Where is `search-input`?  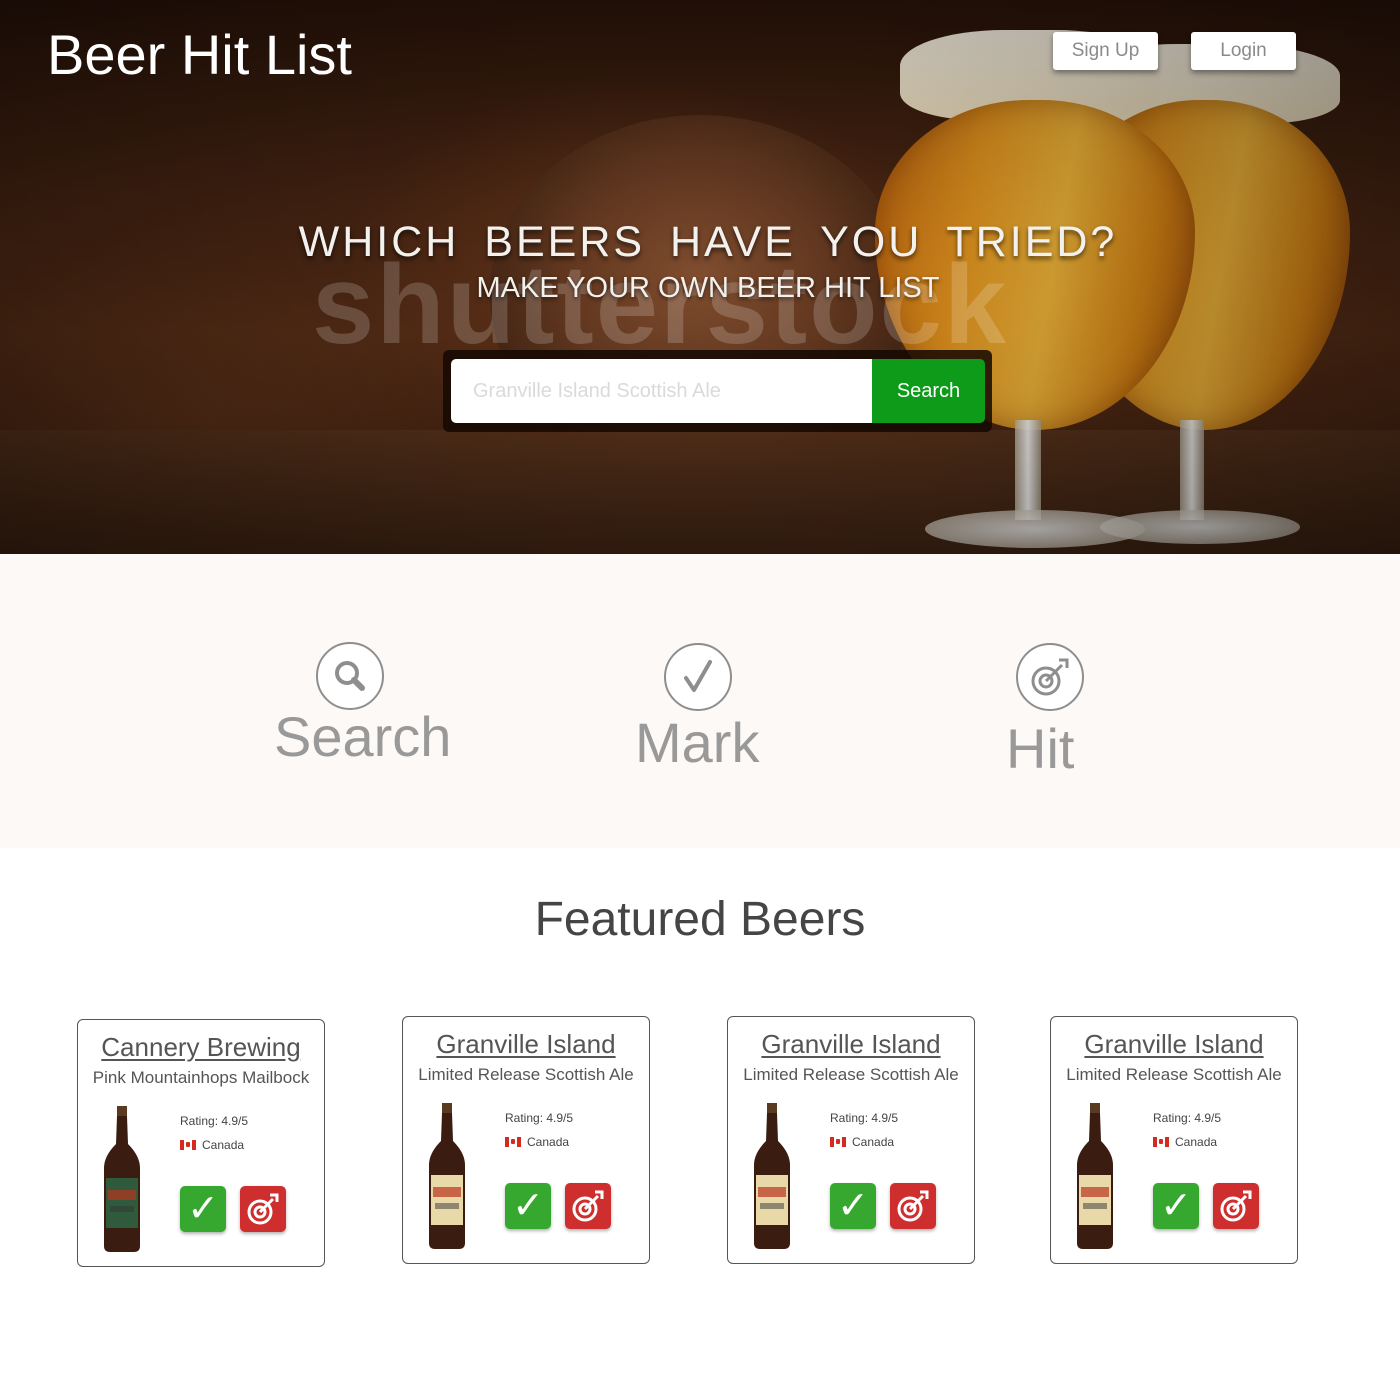
search-input is located at coordinates (666, 391).